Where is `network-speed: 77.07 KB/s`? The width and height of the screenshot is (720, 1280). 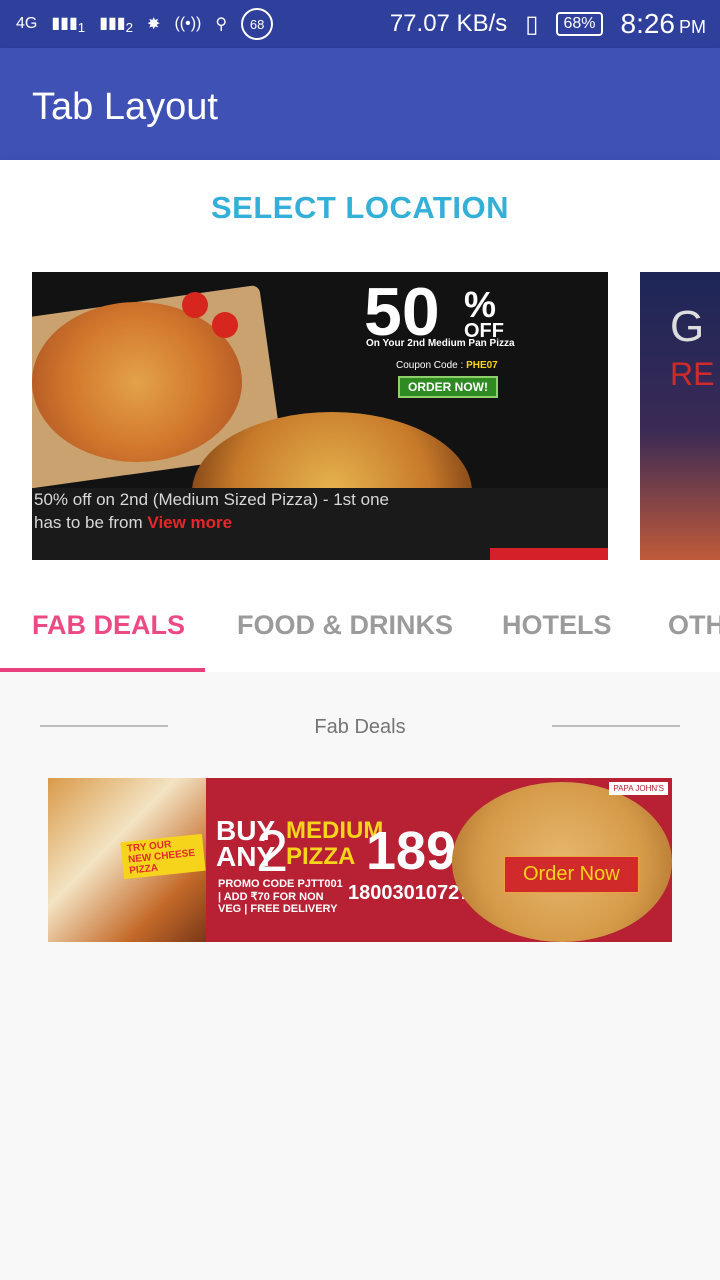
network-speed: 77.07 KB/s is located at coordinates (448, 23).